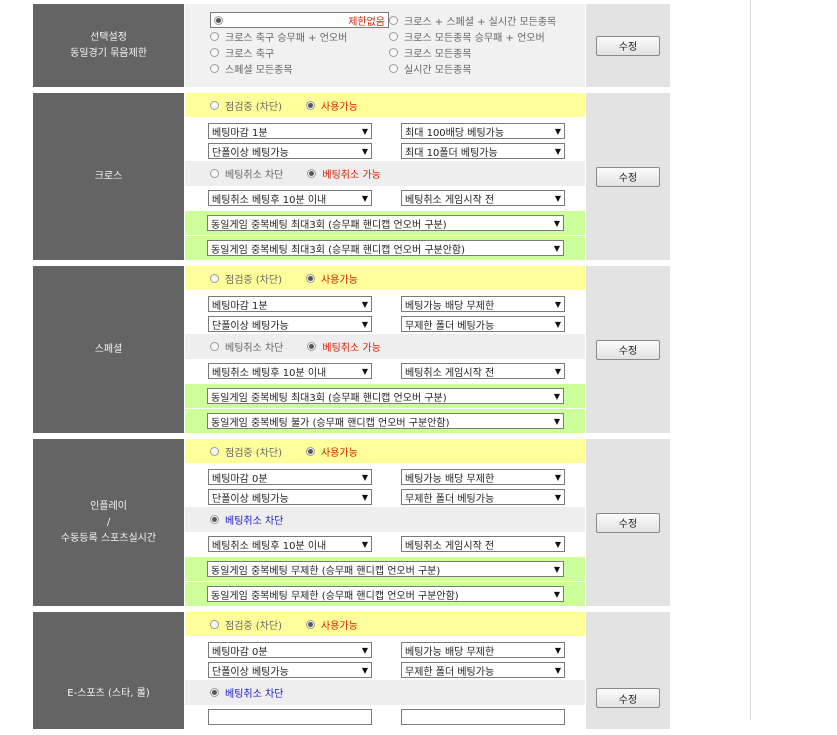 The image size is (837, 735). Describe the element at coordinates (299, 68) in the screenshot. I see `option-special-all: 스페셜 모든종목` at that location.